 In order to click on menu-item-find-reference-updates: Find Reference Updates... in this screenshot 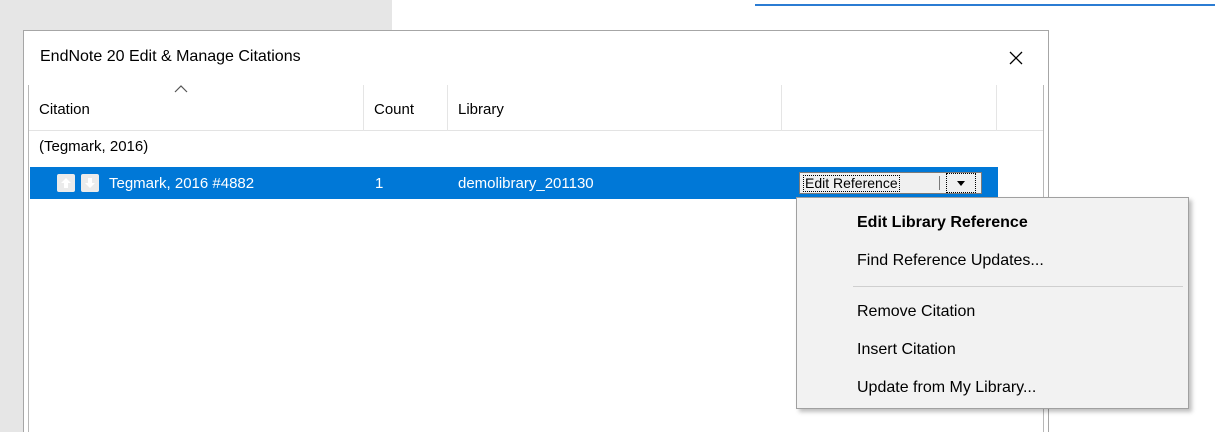, I will do `click(992, 260)`.